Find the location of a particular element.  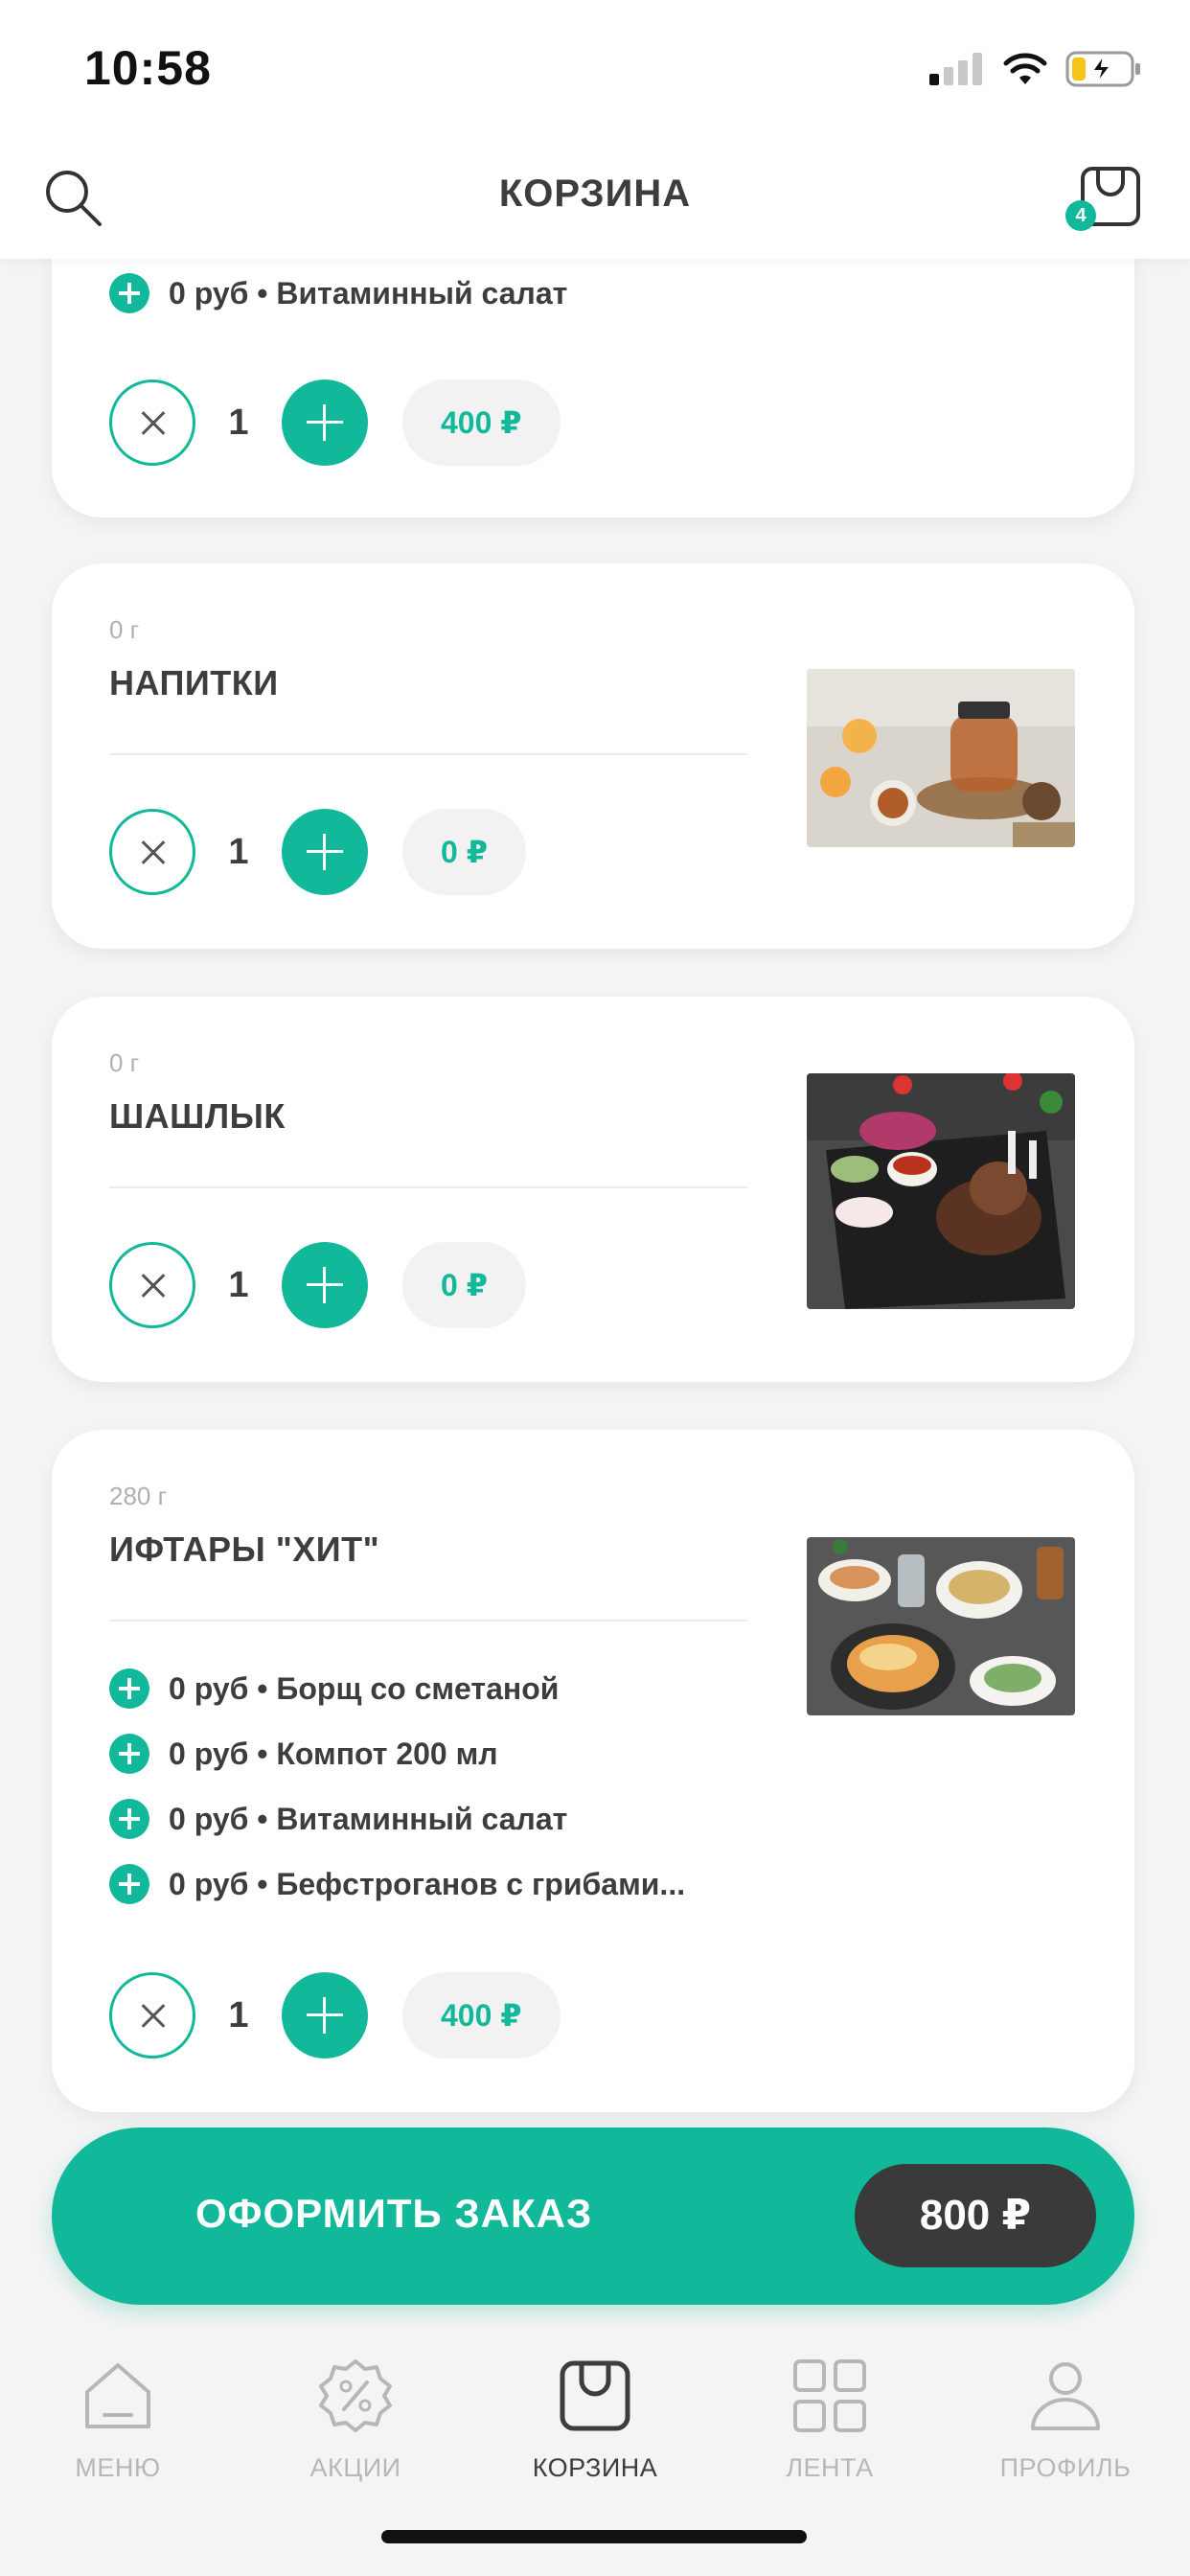

tab-promotions: АКЦИИ is located at coordinates (356, 2419).